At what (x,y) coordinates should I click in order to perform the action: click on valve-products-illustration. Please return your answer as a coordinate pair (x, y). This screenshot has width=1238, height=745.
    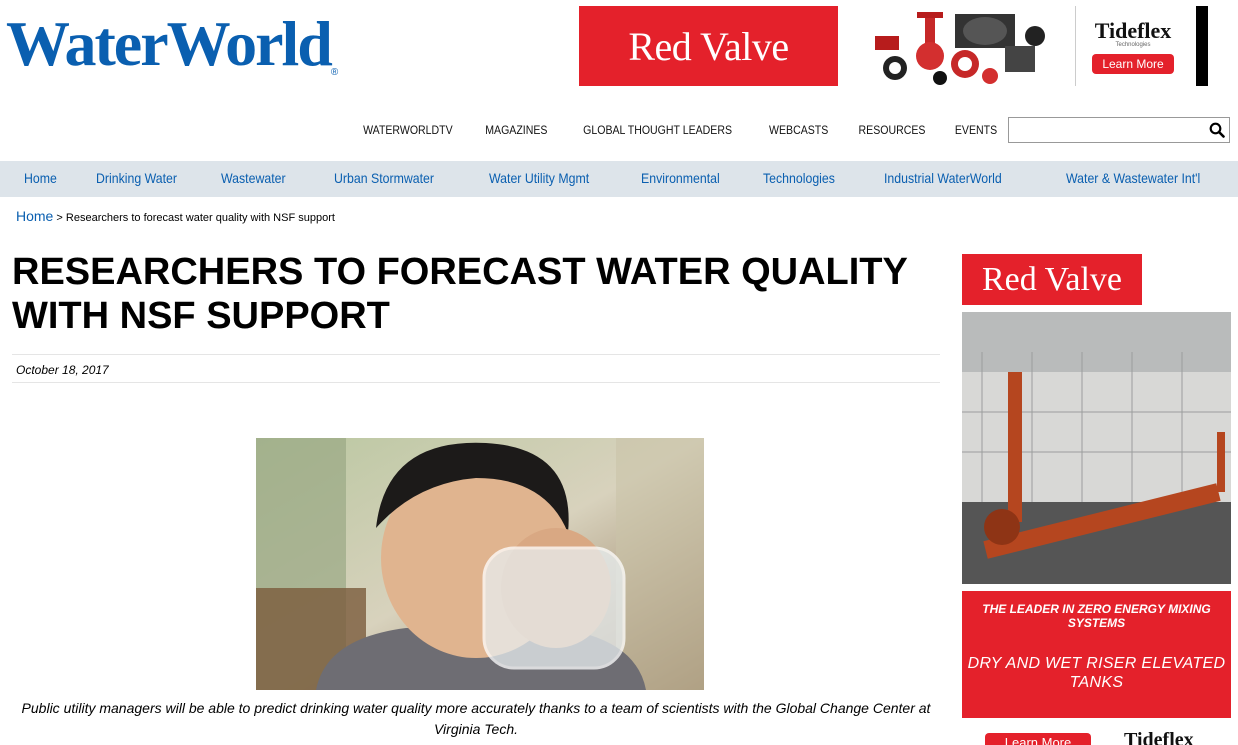
    Looking at the image, I should click on (960, 48).